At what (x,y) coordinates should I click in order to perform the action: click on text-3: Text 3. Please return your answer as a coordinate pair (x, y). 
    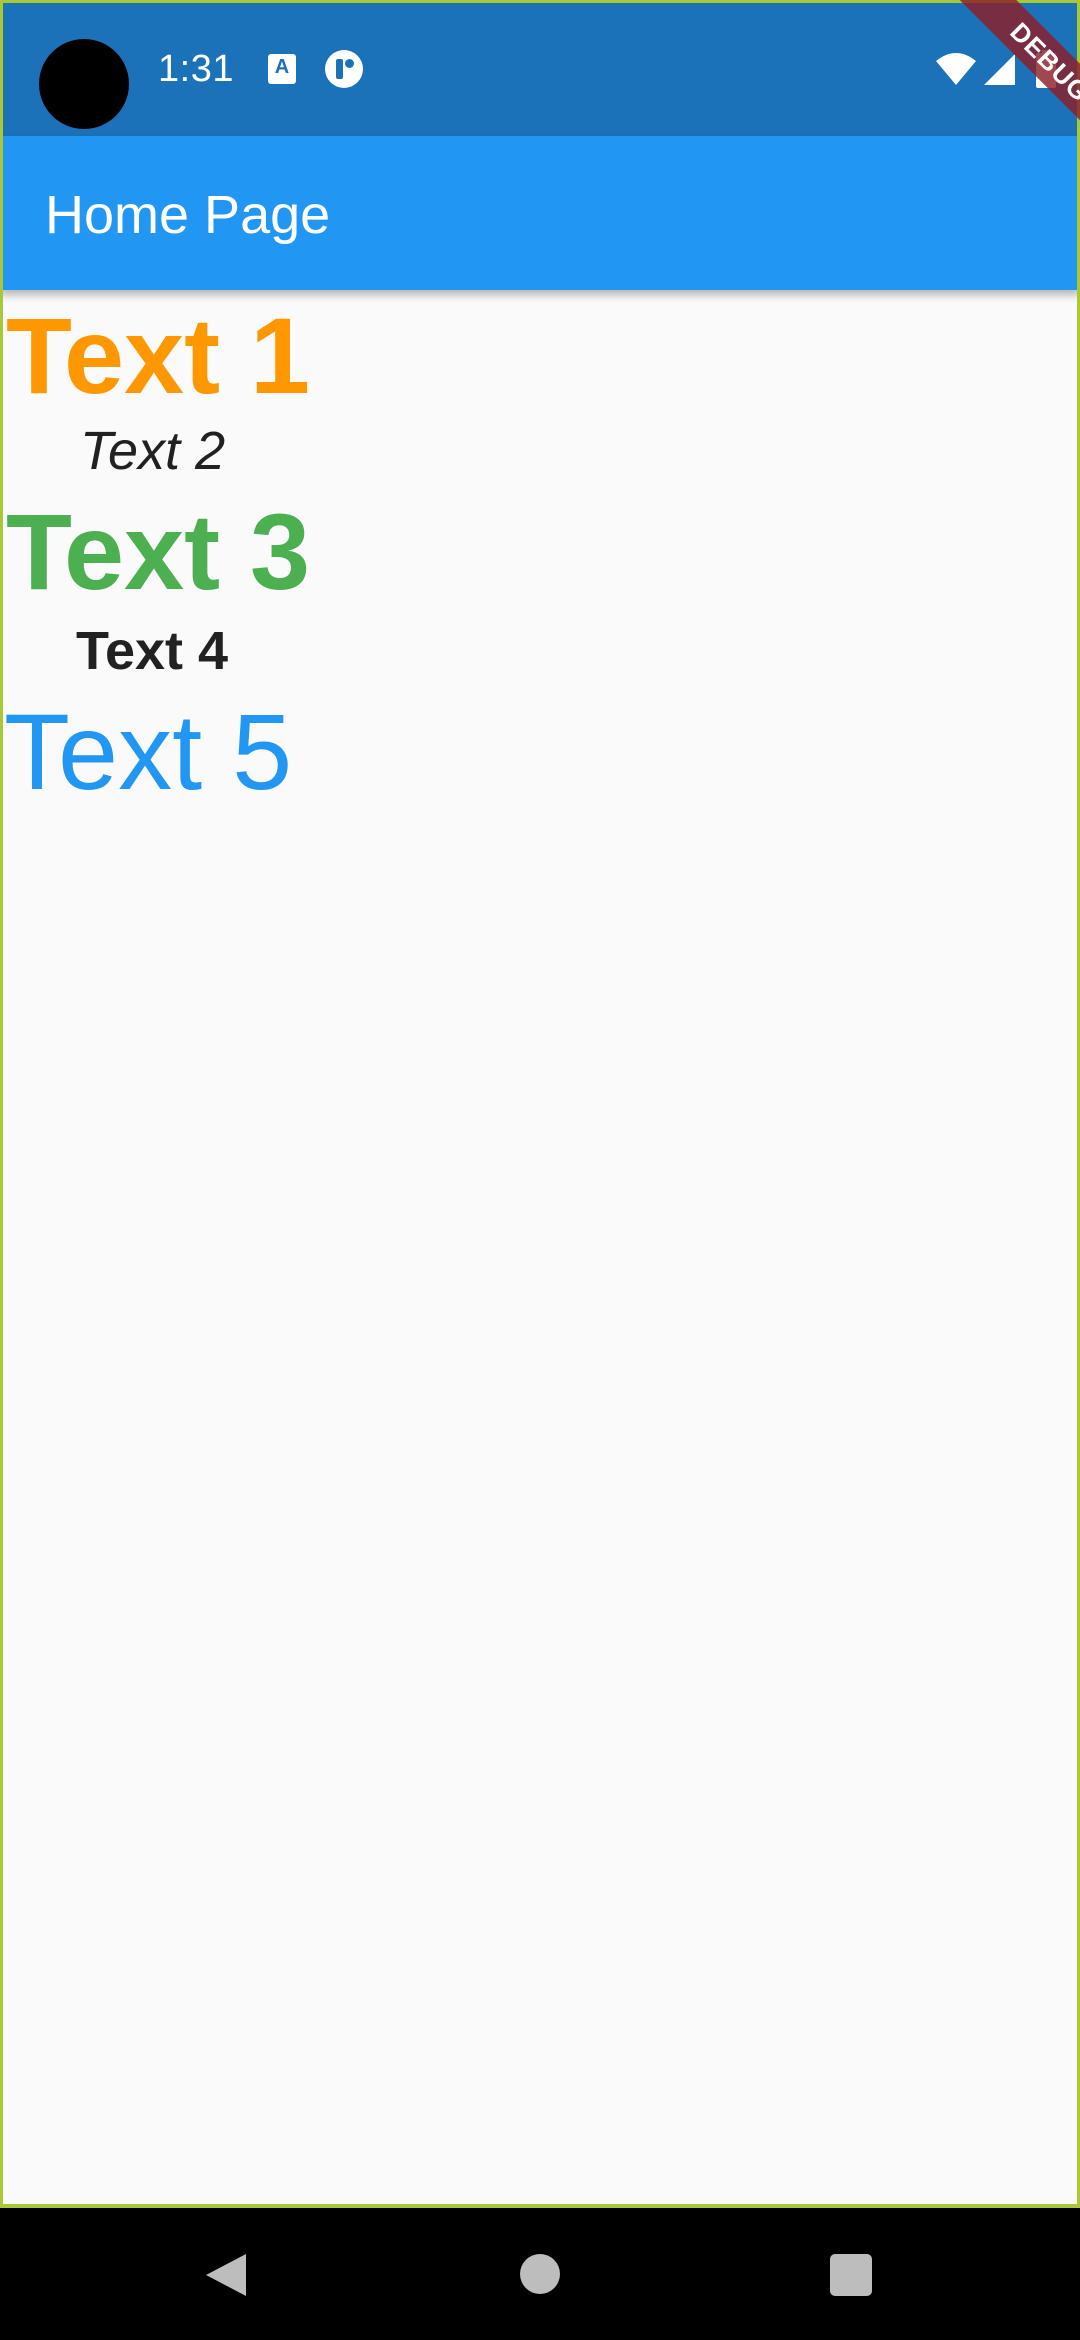
    Looking at the image, I should click on (158, 551).